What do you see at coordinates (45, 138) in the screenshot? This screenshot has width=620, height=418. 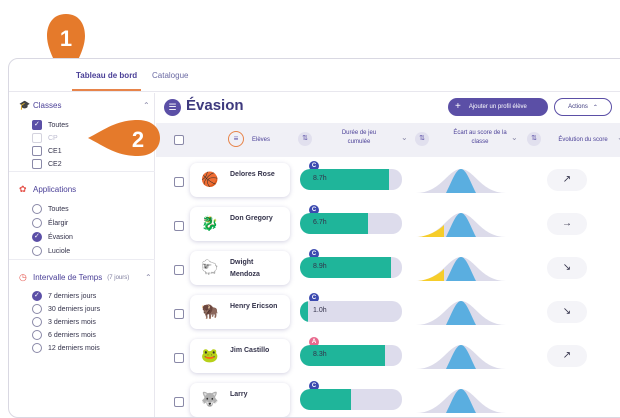 I see `class-option: CP` at bounding box center [45, 138].